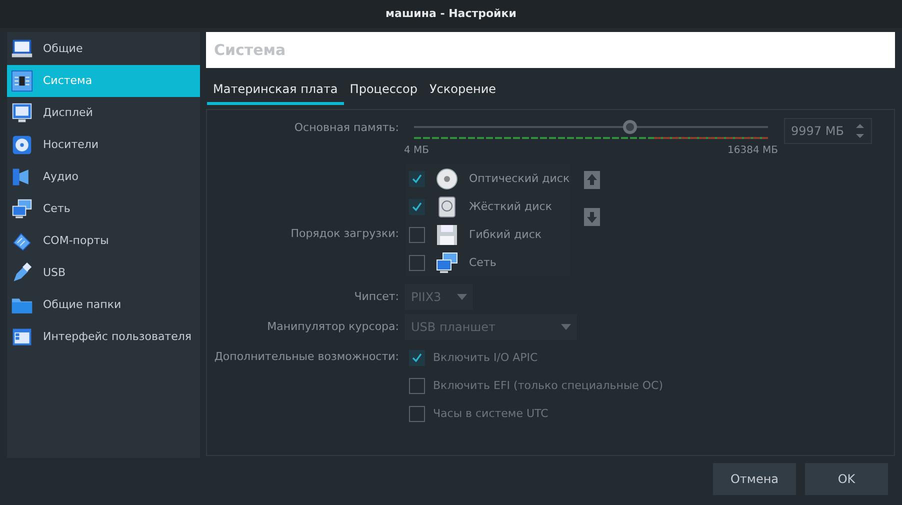  I want to click on field-label: Дополнительные возможности:, so click(306, 357).